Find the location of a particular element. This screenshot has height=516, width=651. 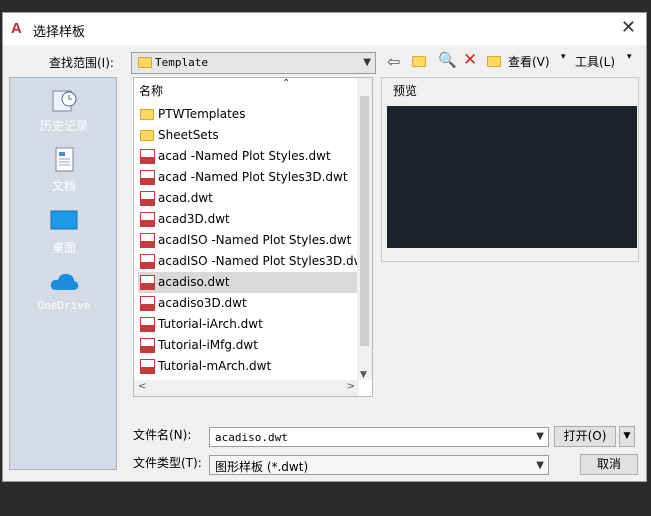

filetype-combobox: 图形样板 (*.dwt) ▼ is located at coordinates (379, 465).